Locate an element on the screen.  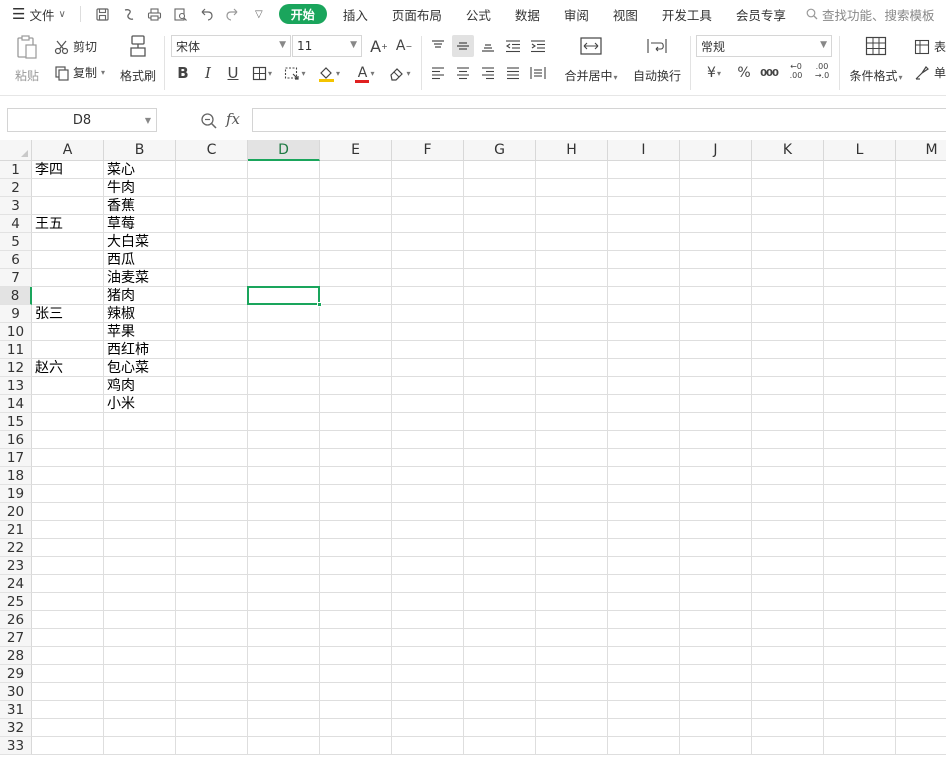
cell-j11 is located at coordinates (716, 350).